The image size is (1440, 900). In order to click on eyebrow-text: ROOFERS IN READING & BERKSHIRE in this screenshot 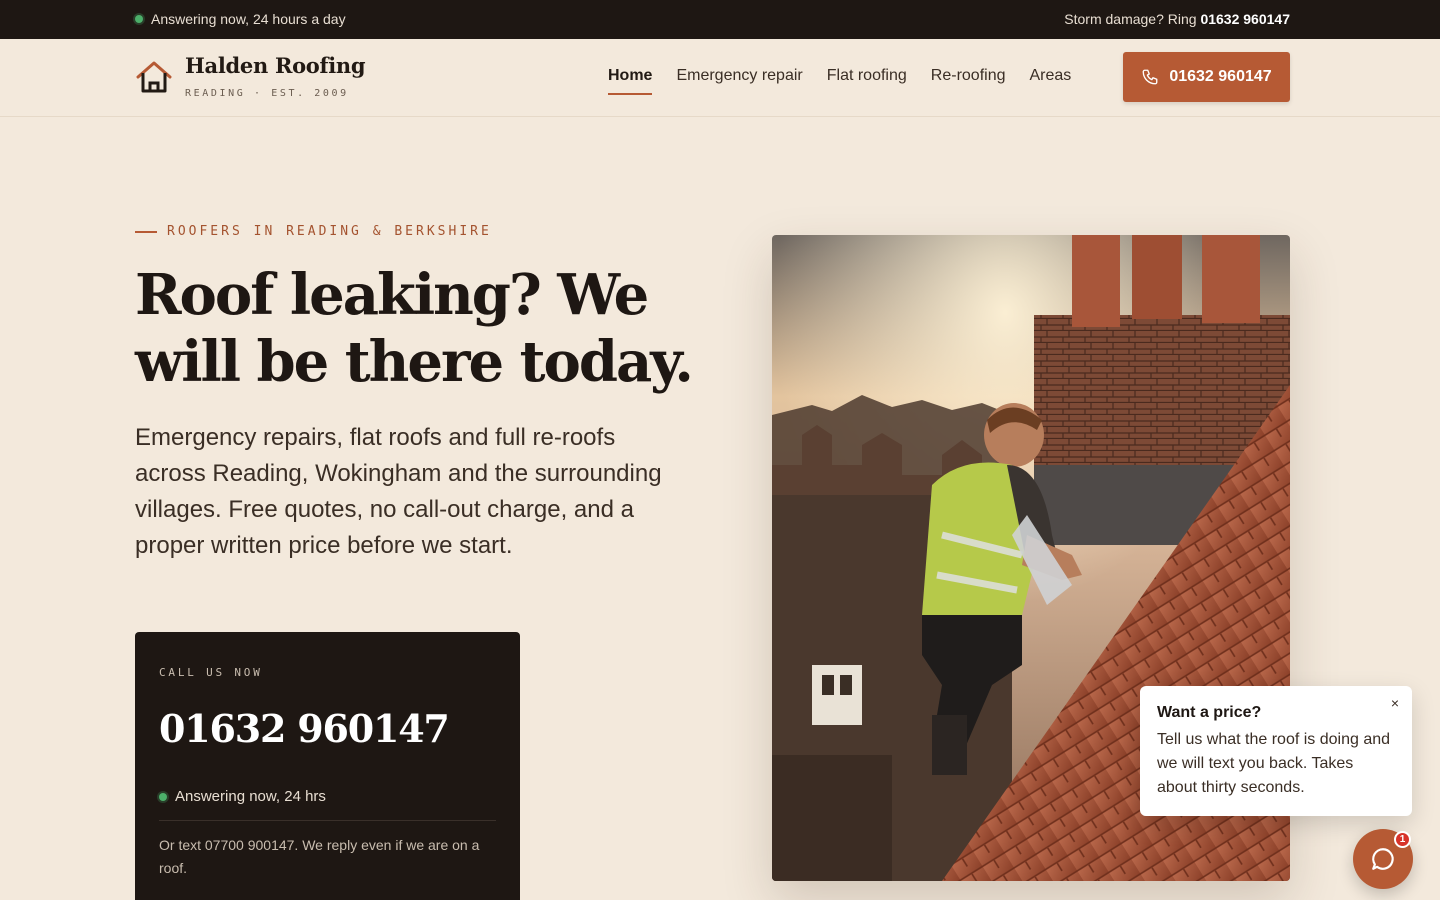, I will do `click(329, 231)`.